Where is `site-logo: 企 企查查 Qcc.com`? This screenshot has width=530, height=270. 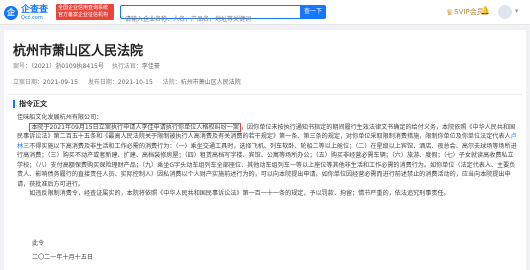
site-logo: 企 企查查 Qcc.com is located at coordinates (26, 13).